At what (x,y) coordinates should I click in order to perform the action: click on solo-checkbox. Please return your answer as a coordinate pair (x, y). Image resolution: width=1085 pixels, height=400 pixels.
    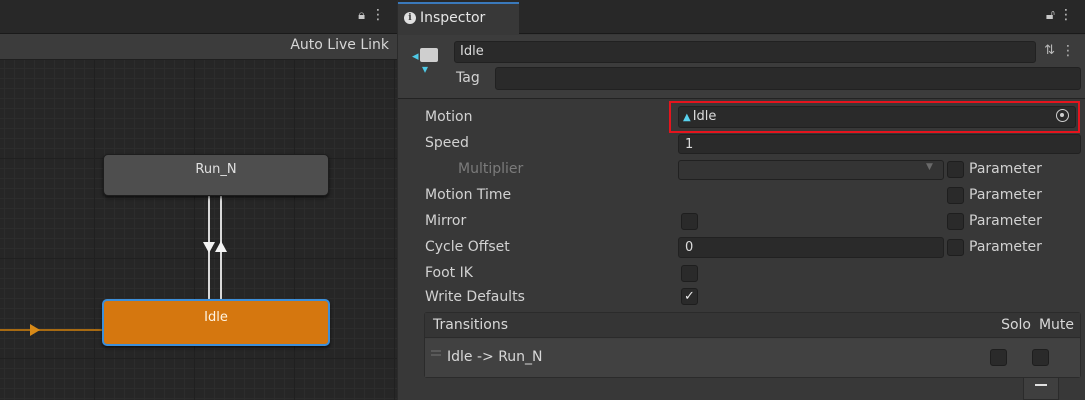
    Looking at the image, I should click on (998, 357).